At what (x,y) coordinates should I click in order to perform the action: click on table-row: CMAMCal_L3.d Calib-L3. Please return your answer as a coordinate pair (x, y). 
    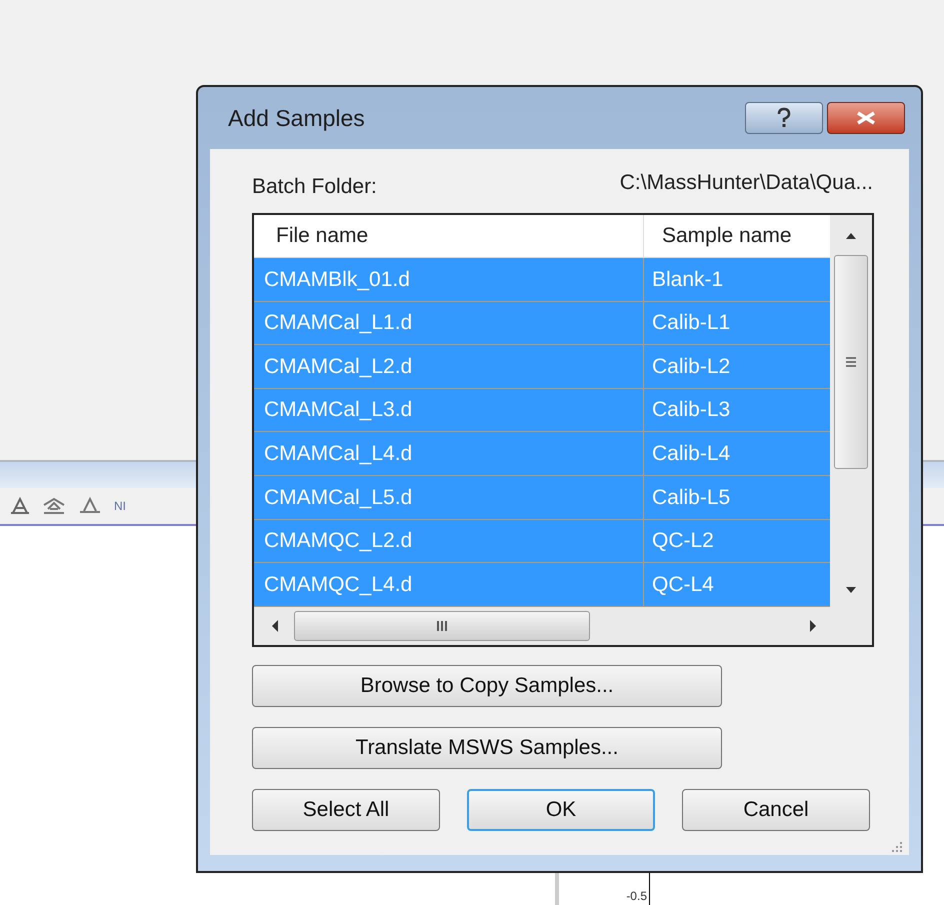
    Looking at the image, I should click on (542, 410).